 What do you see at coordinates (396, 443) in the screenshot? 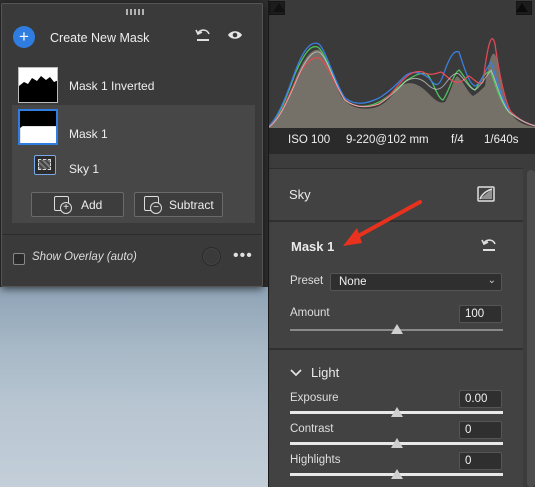
I see `contrast-slider-thumb` at bounding box center [396, 443].